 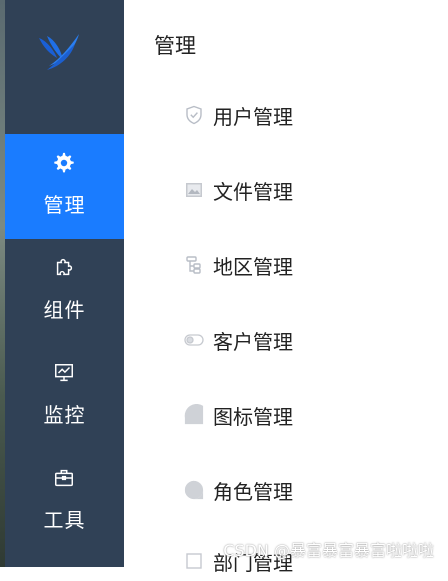 I want to click on menu-item-label: 地区管理, so click(x=253, y=266).